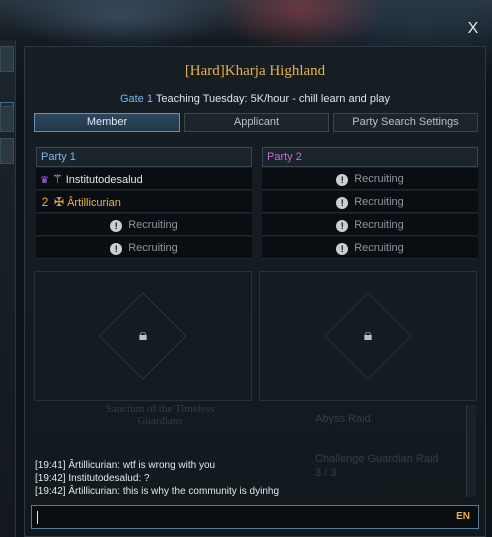 Image resolution: width=492 pixels, height=537 pixels. I want to click on tab-party-search-settings: Party Search Settings, so click(405, 122).